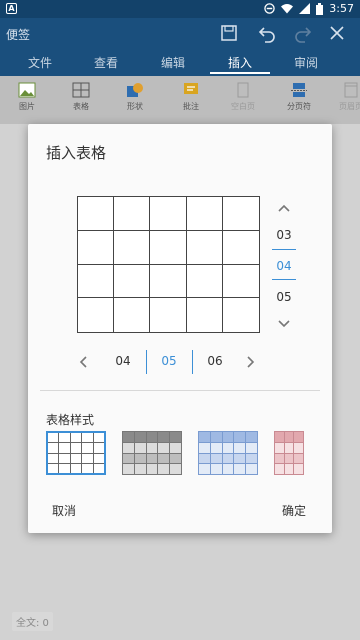 Image resolution: width=360 pixels, height=640 pixels. I want to click on ribbon-table-label: 表格, so click(81, 106).